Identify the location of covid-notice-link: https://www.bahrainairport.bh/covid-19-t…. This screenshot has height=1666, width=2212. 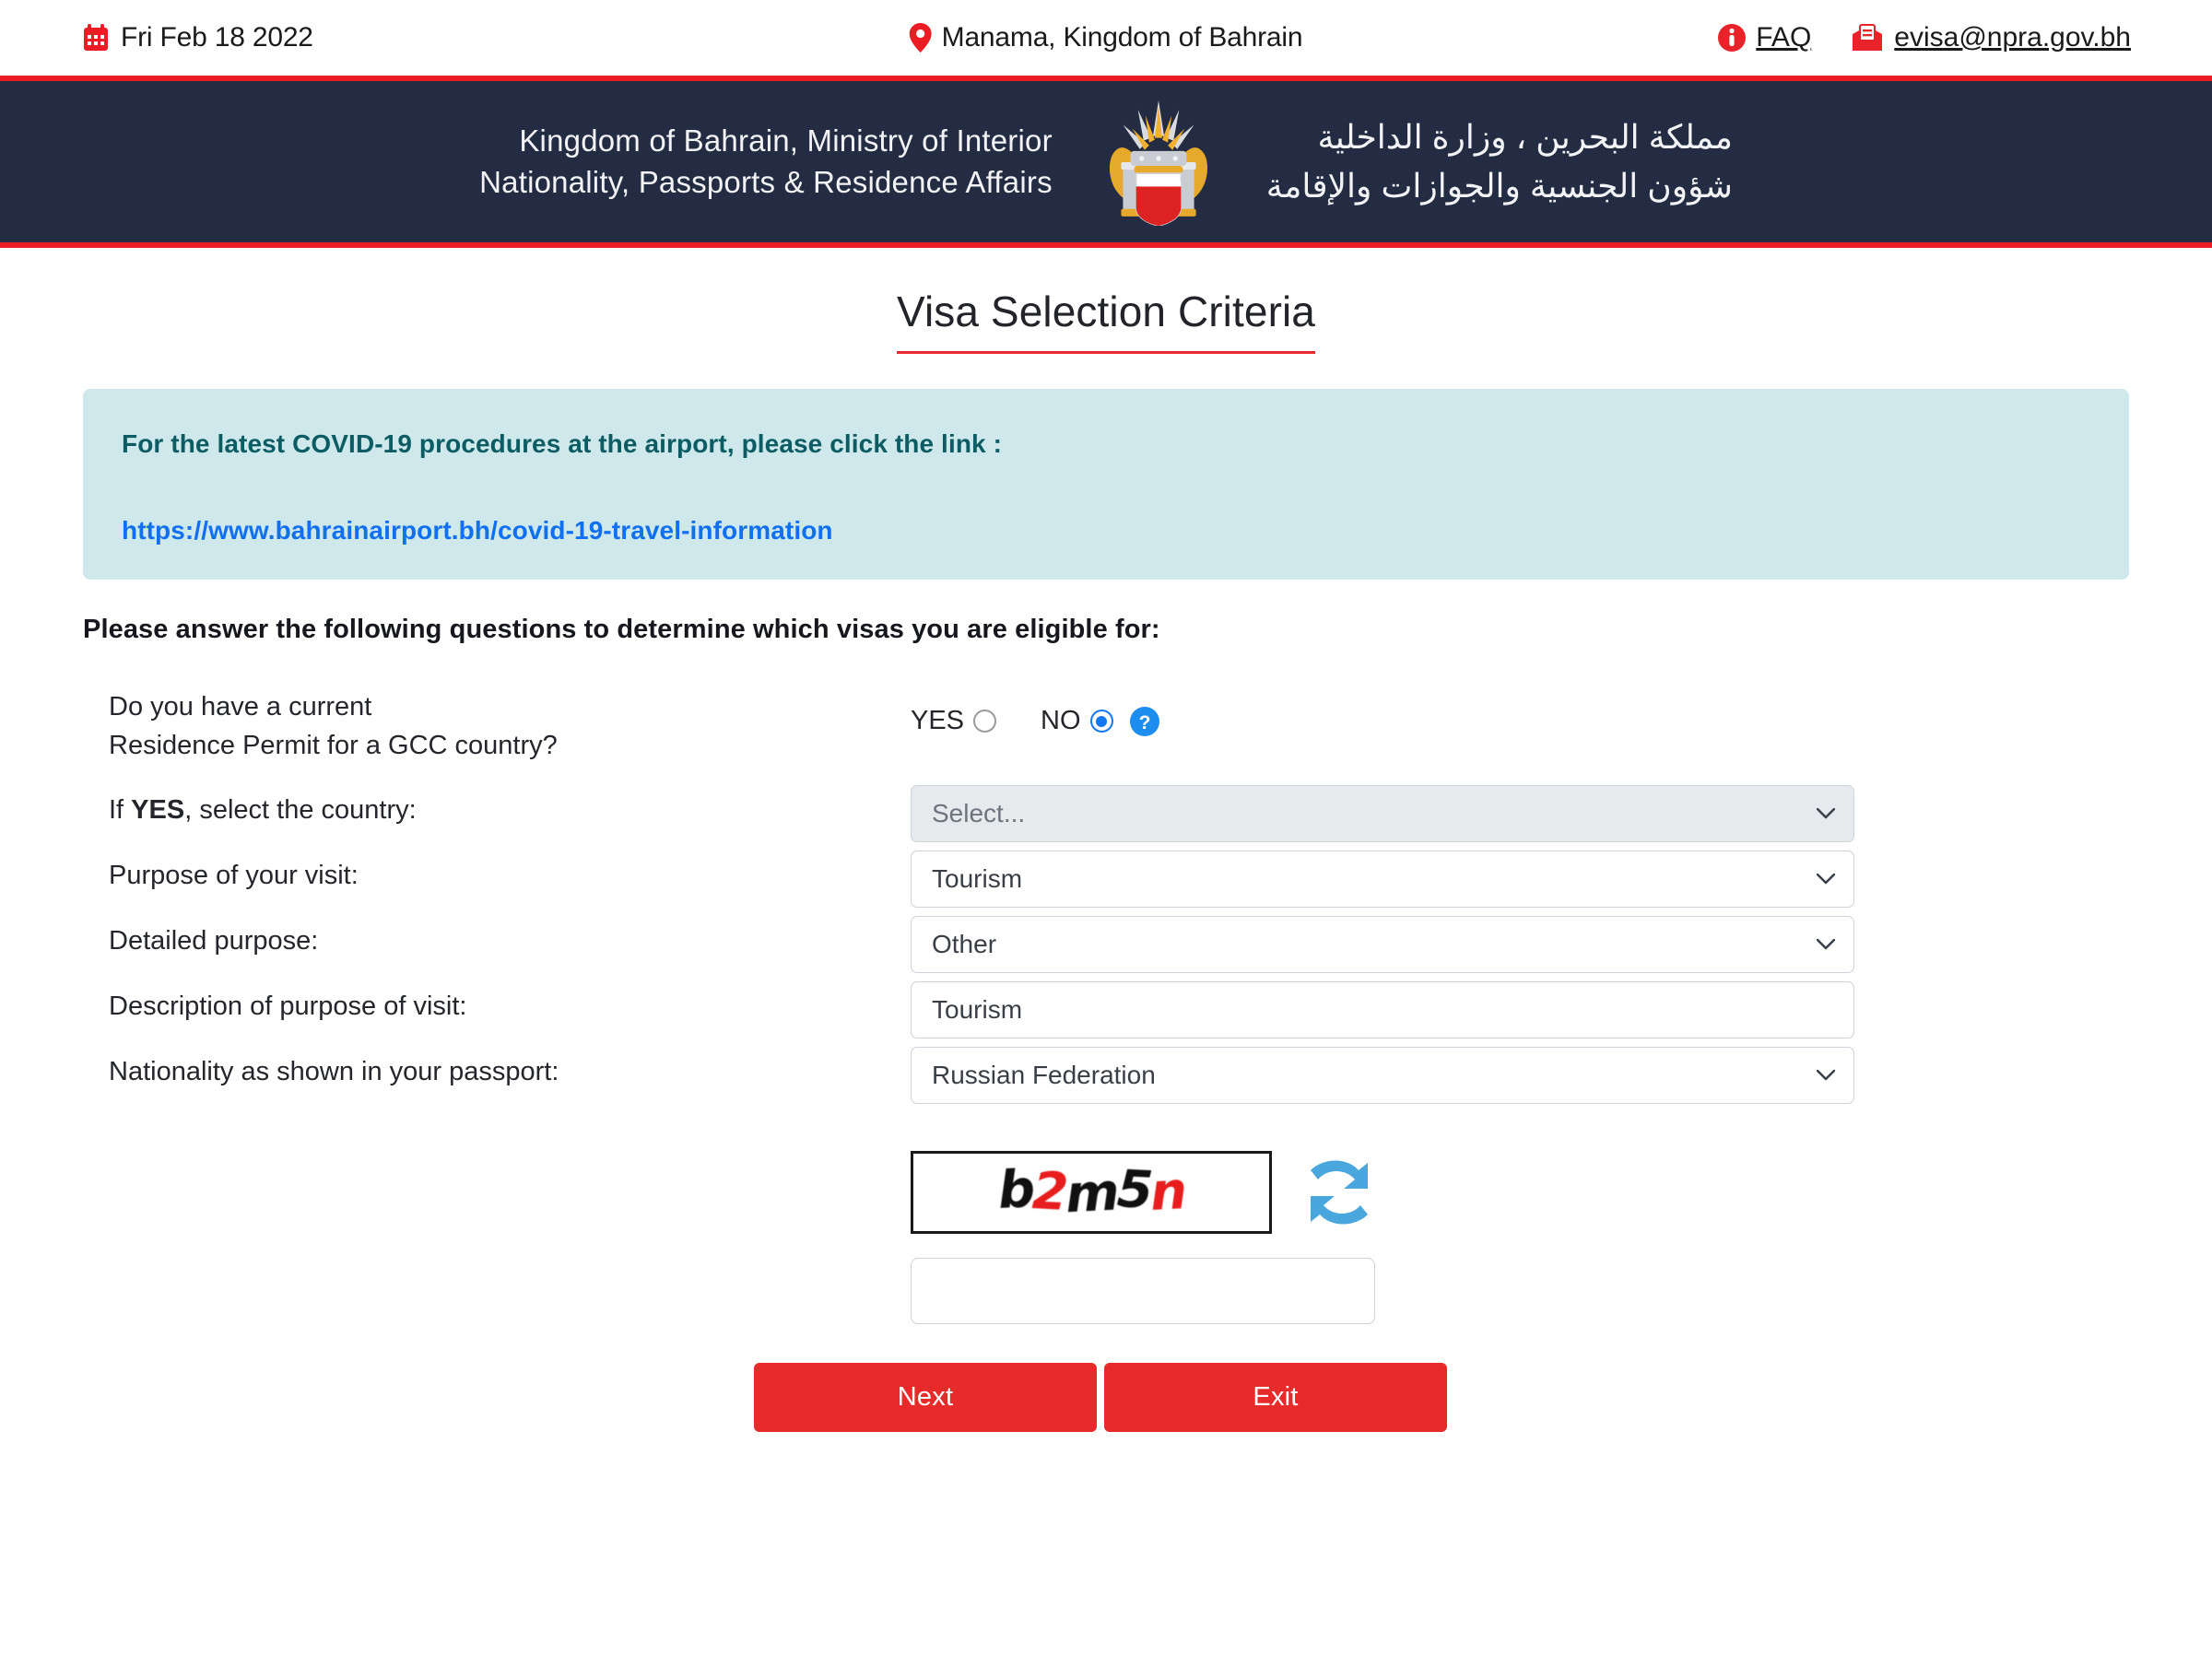
(1106, 531).